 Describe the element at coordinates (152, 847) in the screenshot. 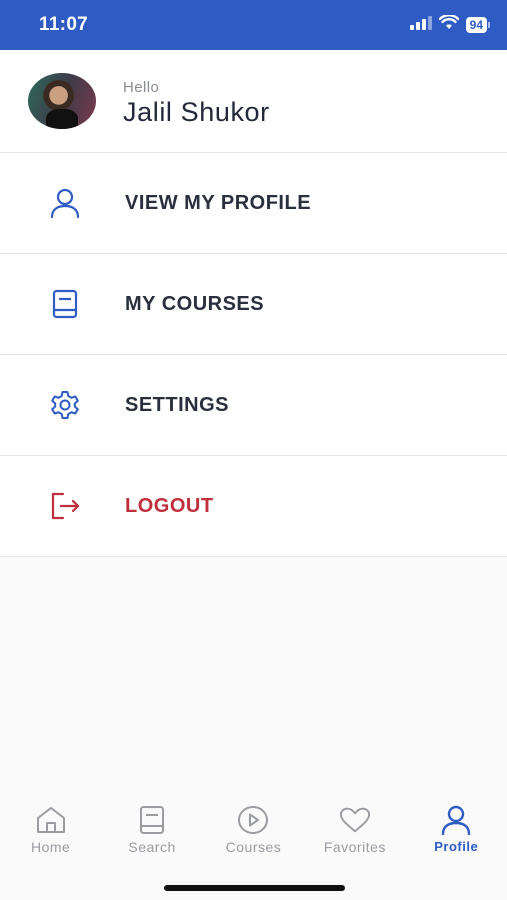

I see `tab-label: Search` at that location.